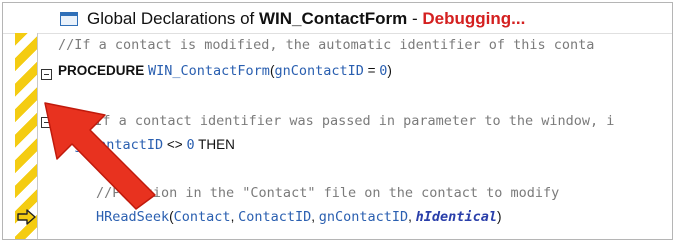 The image size is (677, 244). I want to click on constant-argument: hIdentical, so click(456, 217).